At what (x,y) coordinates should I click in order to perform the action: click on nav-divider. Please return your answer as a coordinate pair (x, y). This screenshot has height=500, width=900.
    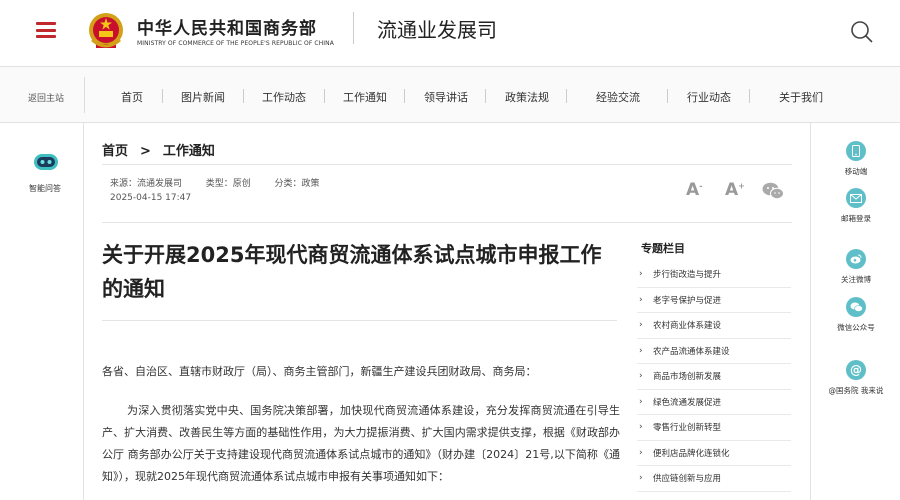
    Looking at the image, I should click on (84, 95).